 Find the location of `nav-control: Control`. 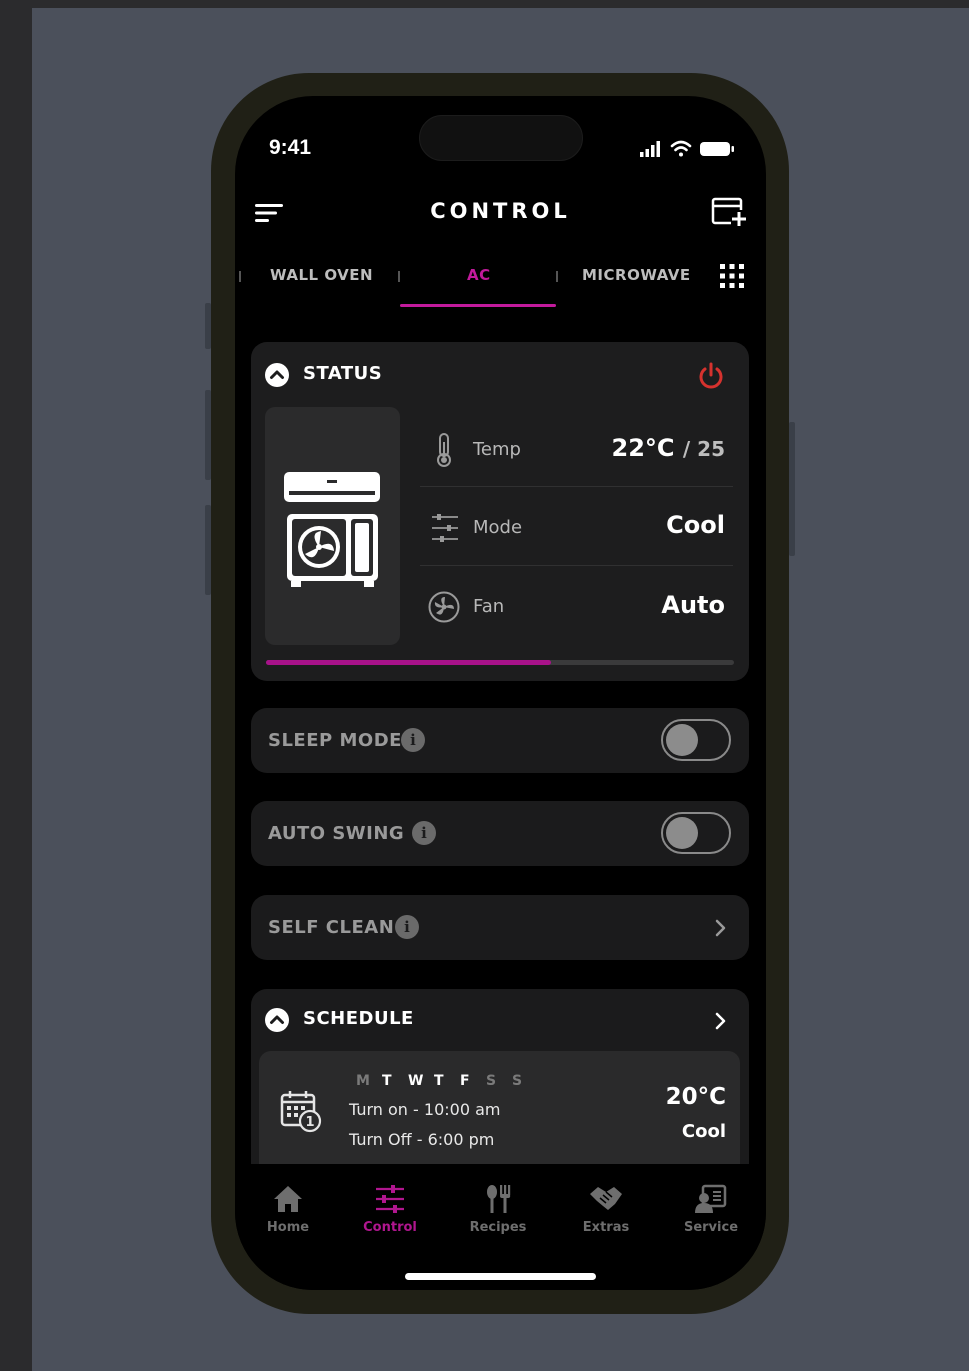

nav-control: Control is located at coordinates (390, 1209).